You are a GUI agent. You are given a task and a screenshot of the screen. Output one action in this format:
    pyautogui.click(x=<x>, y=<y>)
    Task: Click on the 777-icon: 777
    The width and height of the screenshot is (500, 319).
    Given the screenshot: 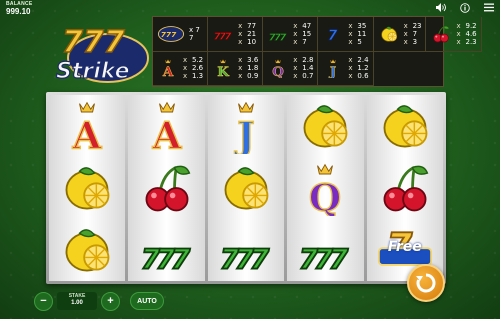 What is the action you would take?
    pyautogui.click(x=324, y=259)
    